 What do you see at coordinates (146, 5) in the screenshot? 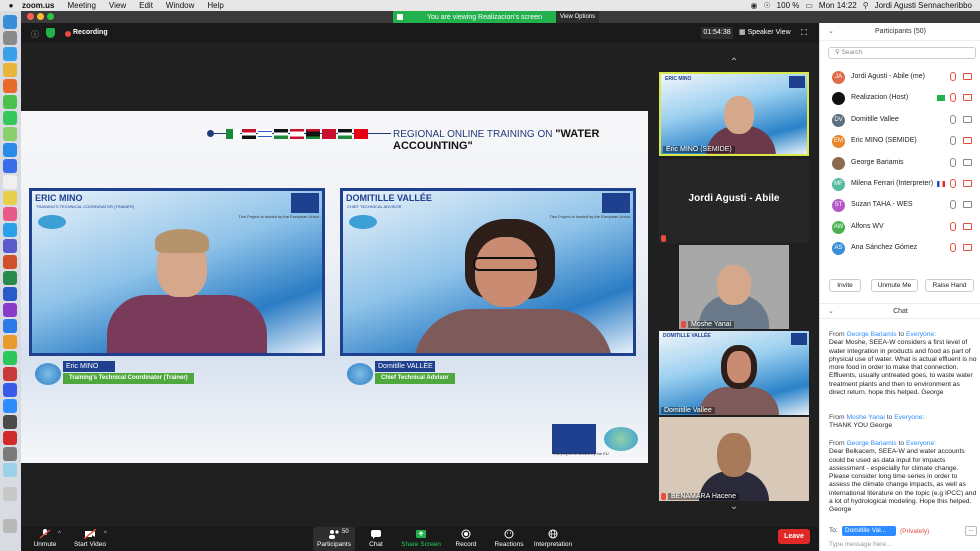
I see `menu-edit: Edit` at bounding box center [146, 5].